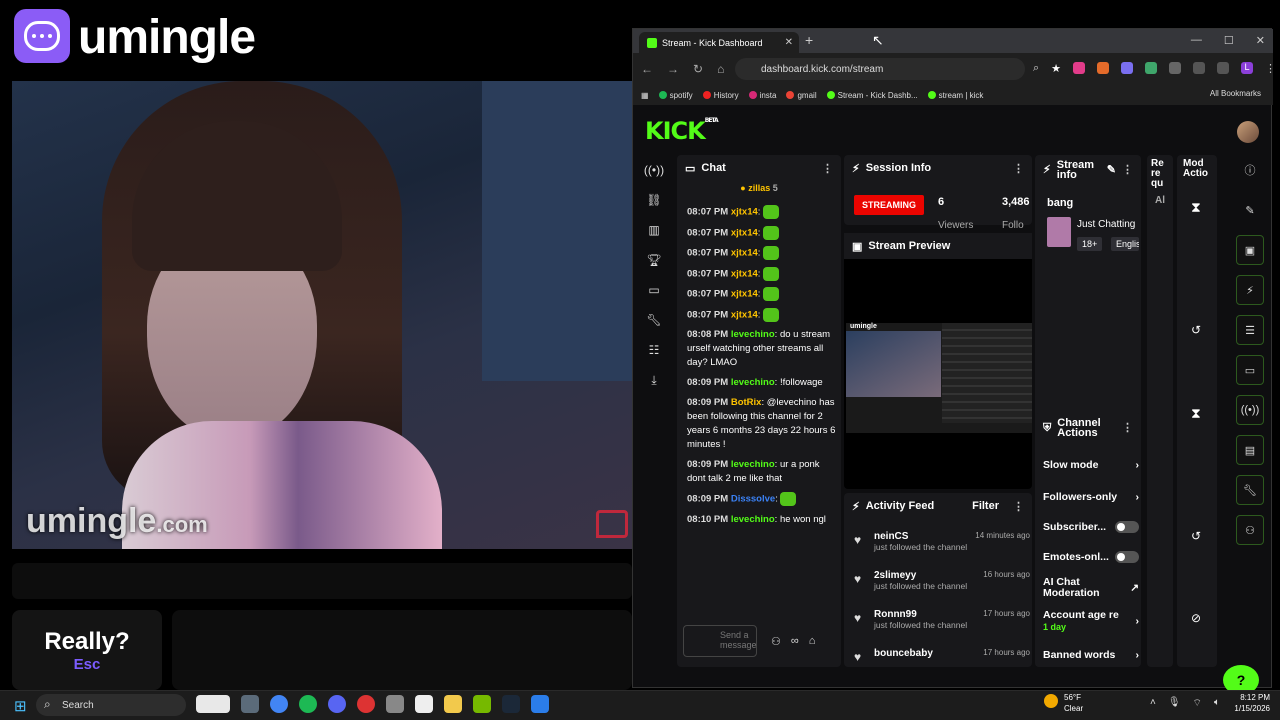 The image size is (1280, 720). Describe the element at coordinates (673, 69) in the screenshot. I see `forward-icon: →` at that location.